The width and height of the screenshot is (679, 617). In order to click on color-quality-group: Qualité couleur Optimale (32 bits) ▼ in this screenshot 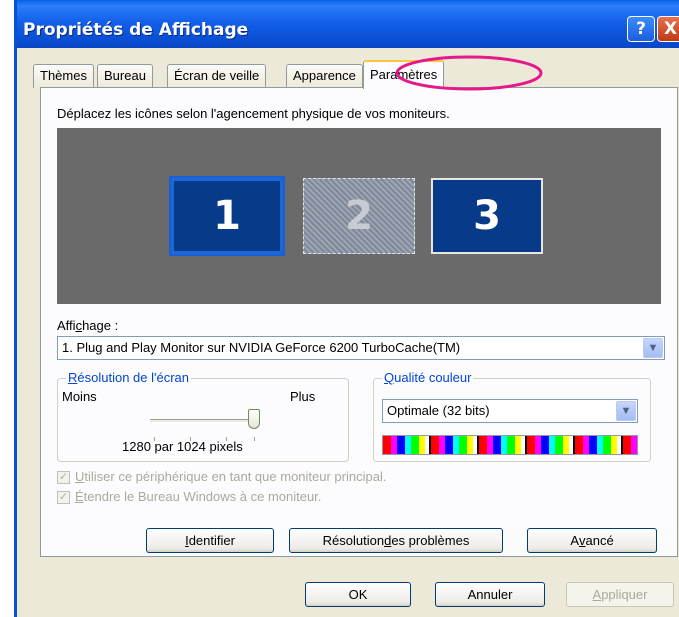, I will do `click(512, 416)`.